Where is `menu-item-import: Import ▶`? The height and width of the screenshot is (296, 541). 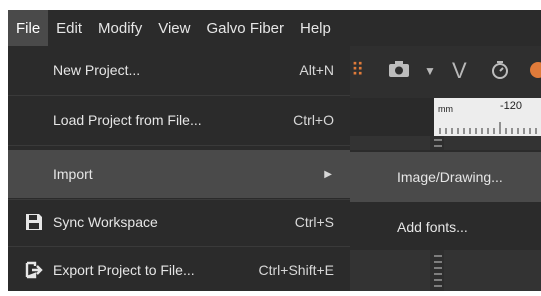
menu-item-import: Import ▶ is located at coordinates (179, 174).